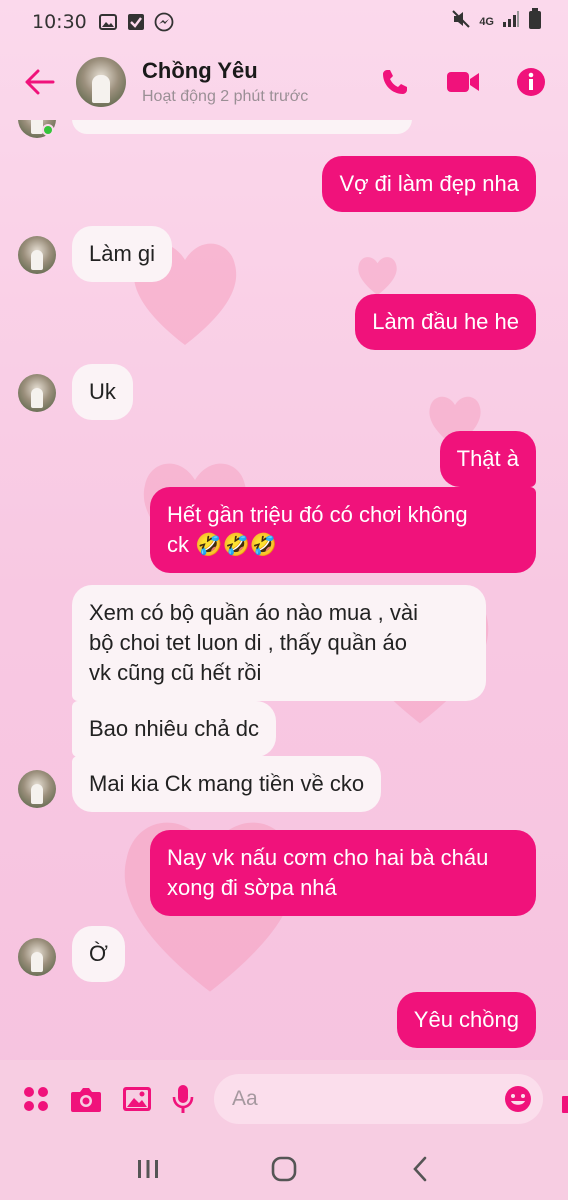 The height and width of the screenshot is (1200, 568). I want to click on recent-apps-icon, so click(148, 1169).